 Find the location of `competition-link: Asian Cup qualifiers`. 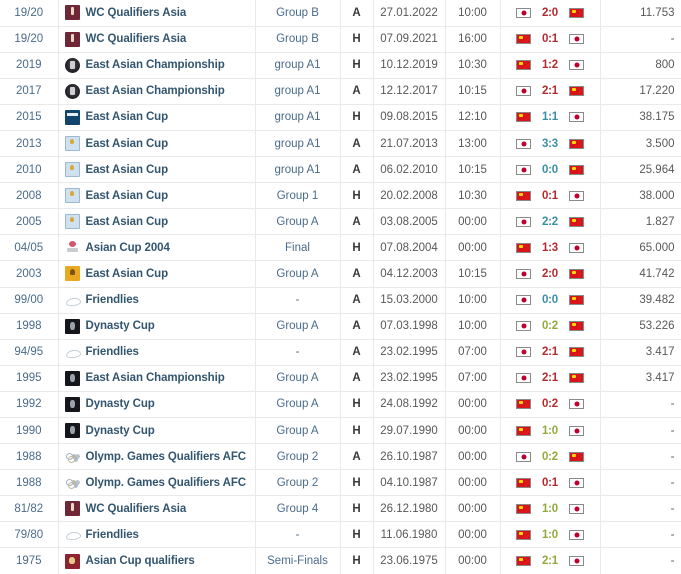

competition-link: Asian Cup qualifiers is located at coordinates (140, 561).